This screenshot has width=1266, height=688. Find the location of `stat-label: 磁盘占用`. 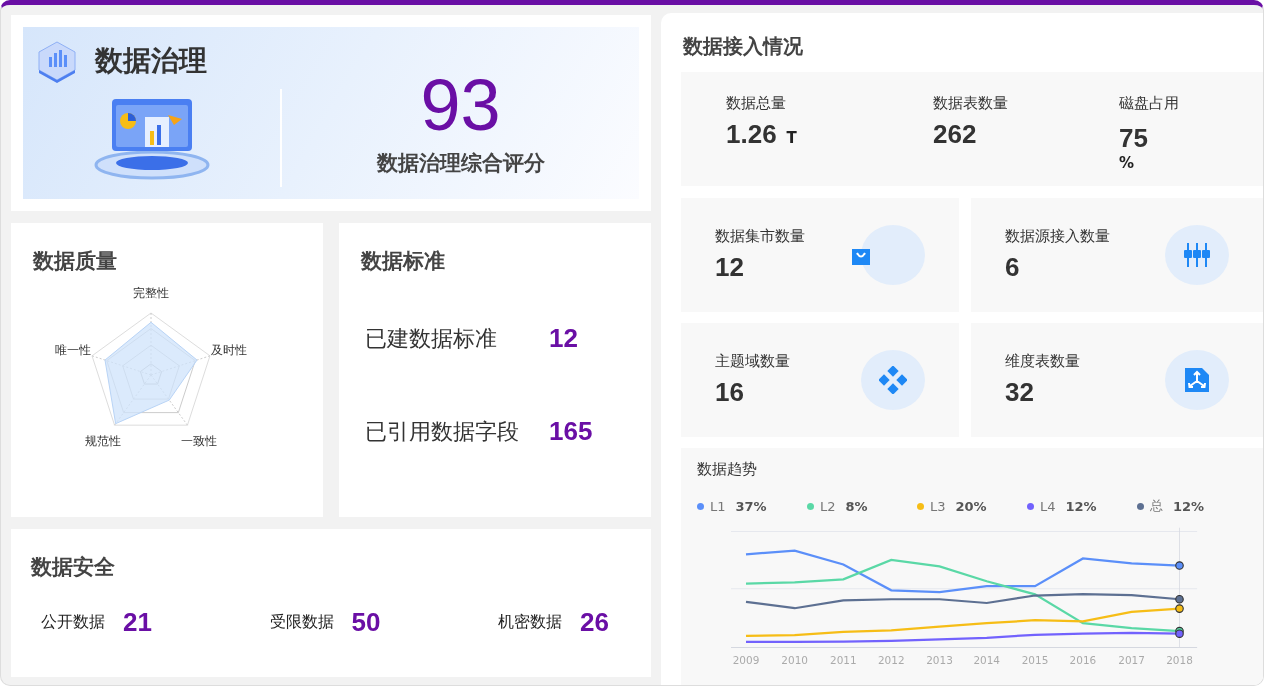

stat-label: 磁盘占用 is located at coordinates (1149, 103).